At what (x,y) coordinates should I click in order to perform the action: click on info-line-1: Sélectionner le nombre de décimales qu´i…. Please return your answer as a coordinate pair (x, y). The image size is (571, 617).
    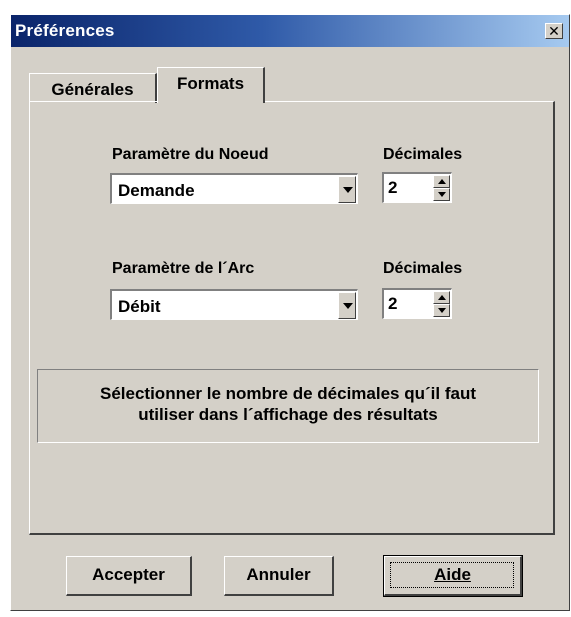
    Looking at the image, I should click on (288, 393).